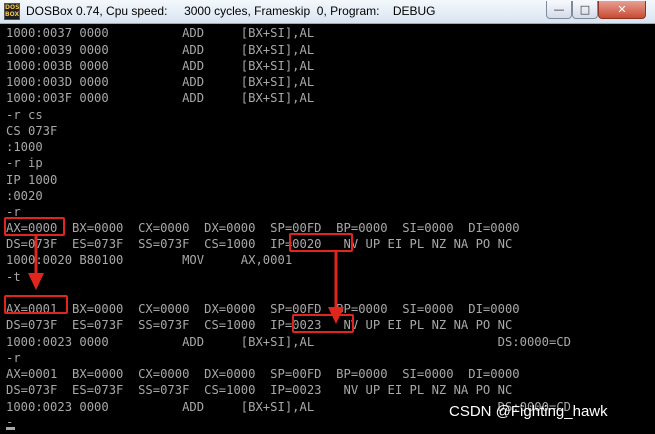 The height and width of the screenshot is (434, 655). What do you see at coordinates (186, 280) in the screenshot?
I see `annotation-arrows` at bounding box center [186, 280].